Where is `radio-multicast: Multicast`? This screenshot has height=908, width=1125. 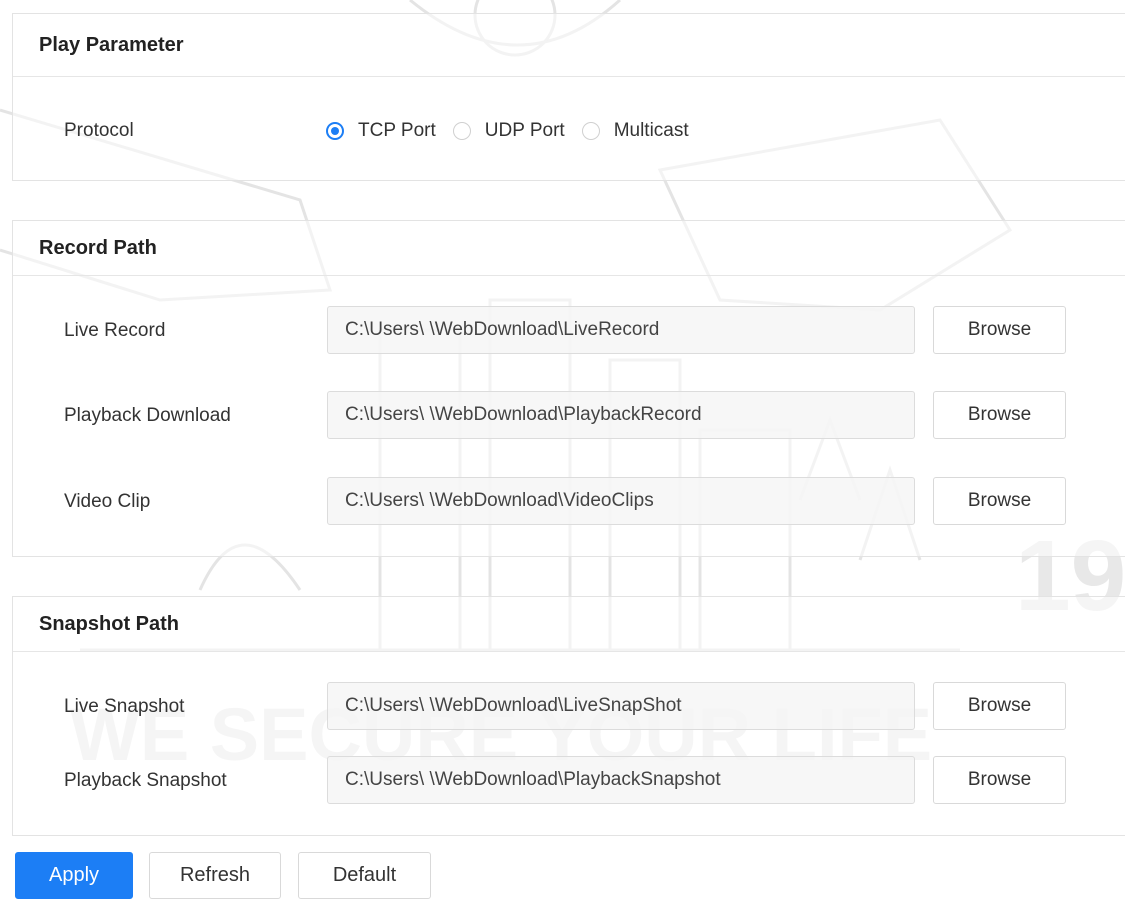
radio-multicast: Multicast is located at coordinates (635, 131).